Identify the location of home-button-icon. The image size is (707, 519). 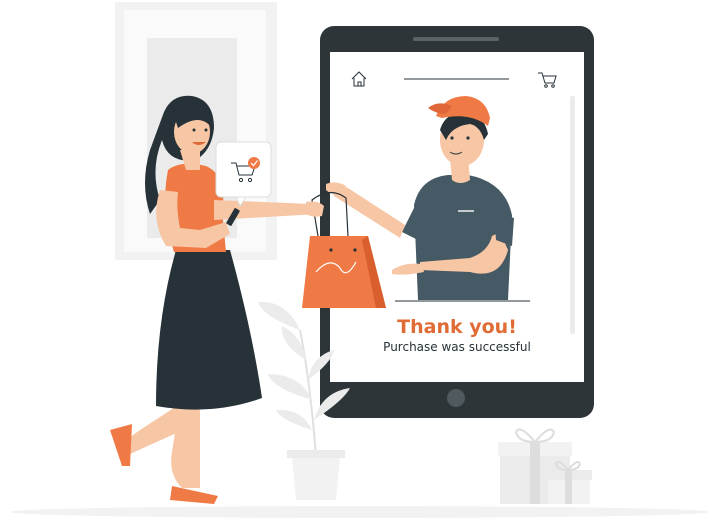
(456, 398).